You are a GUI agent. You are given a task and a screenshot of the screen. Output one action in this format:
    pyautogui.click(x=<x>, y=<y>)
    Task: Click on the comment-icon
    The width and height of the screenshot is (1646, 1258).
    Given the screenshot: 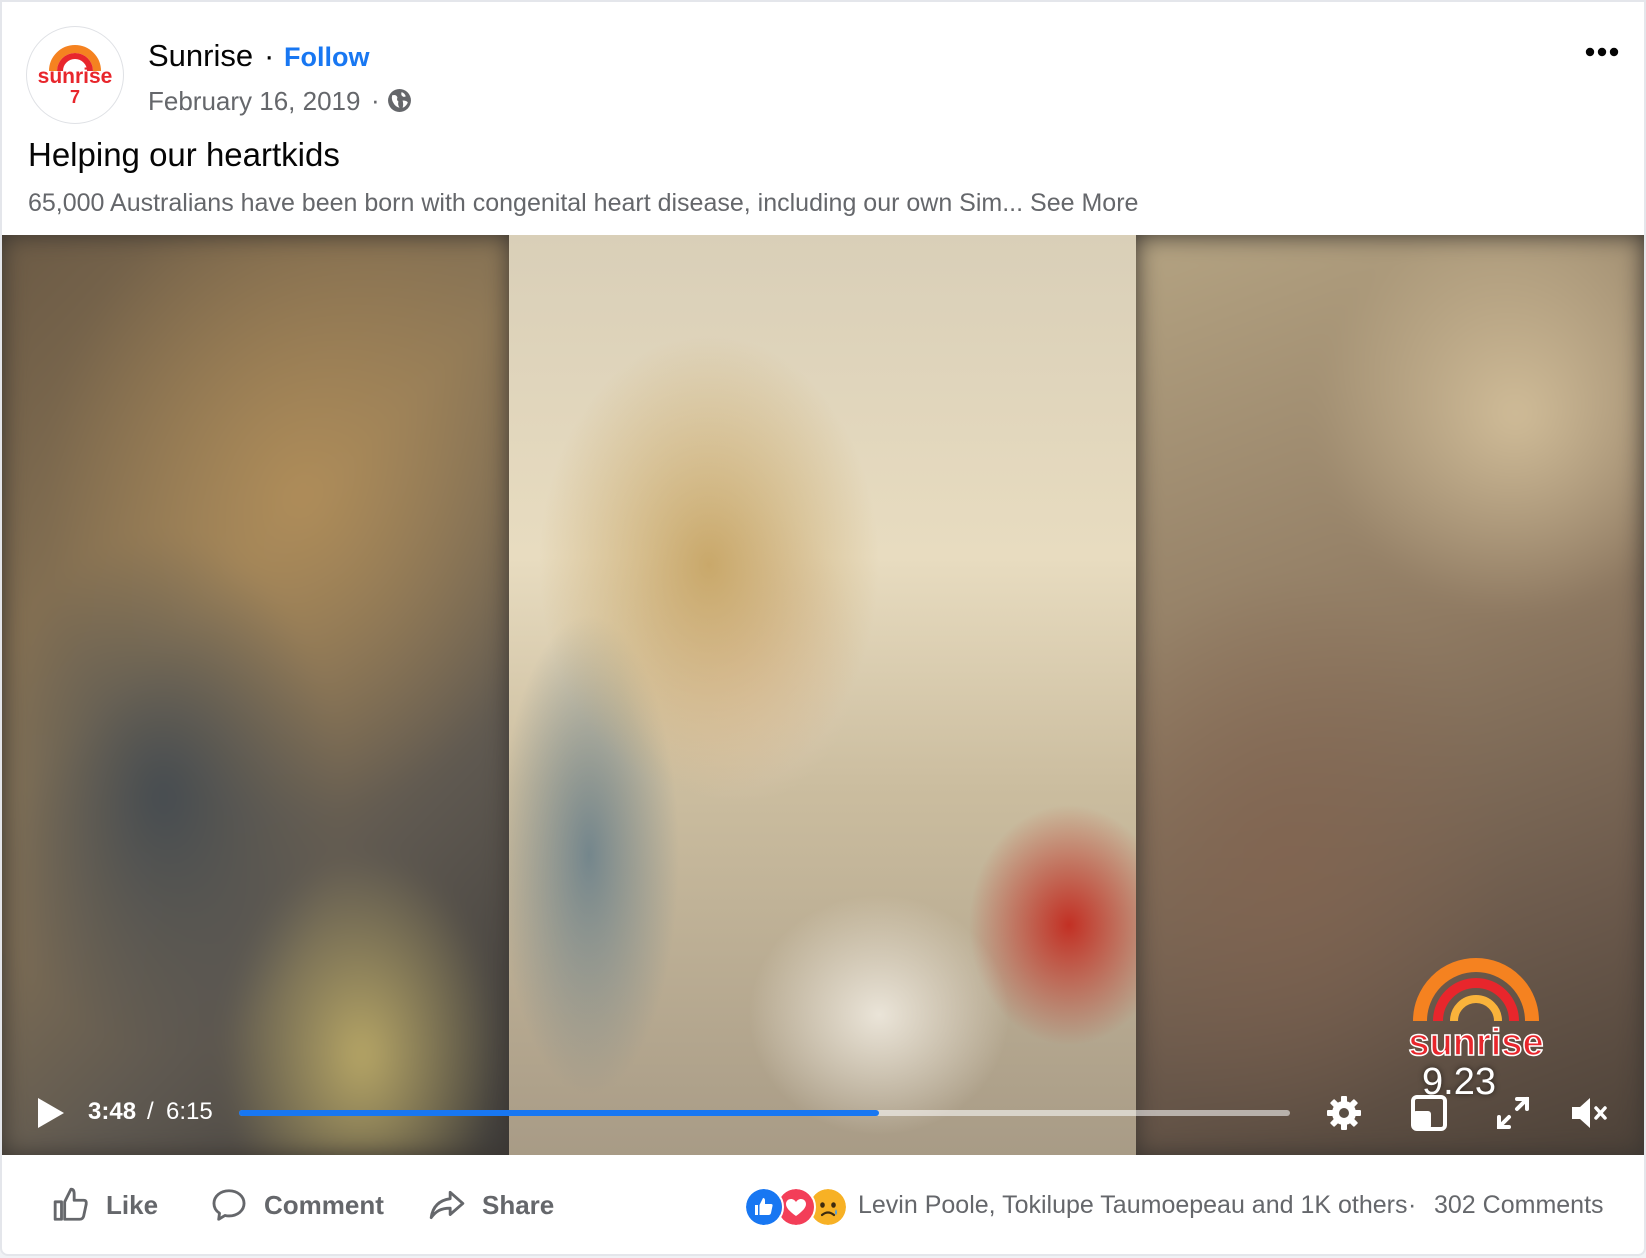 What is the action you would take?
    pyautogui.click(x=229, y=1205)
    